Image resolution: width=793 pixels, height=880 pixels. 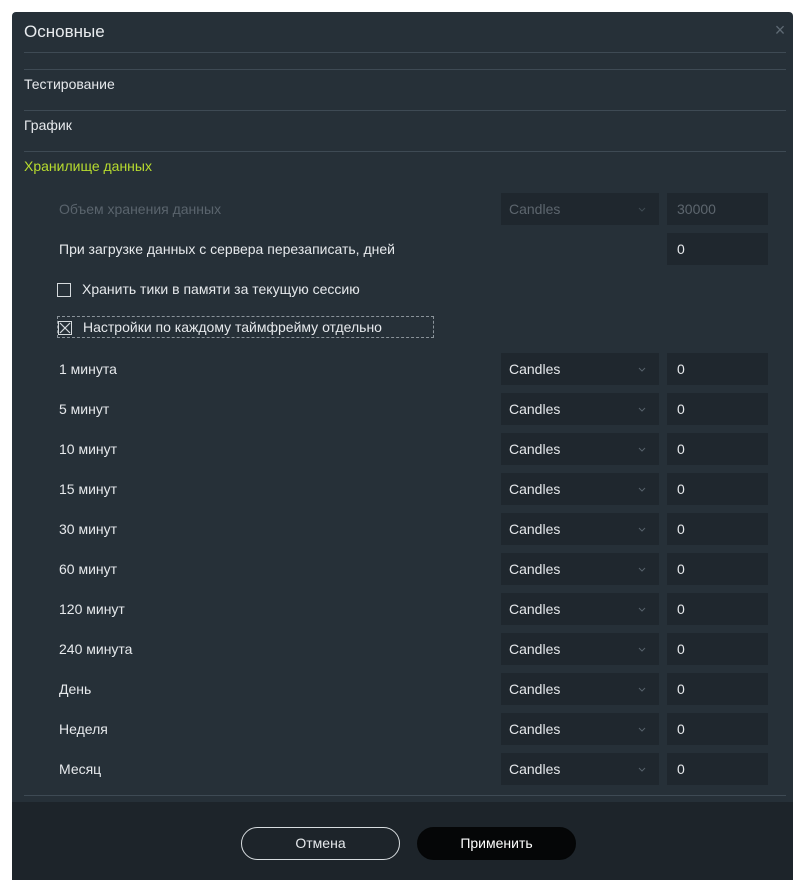 What do you see at coordinates (402, 32) in the screenshot?
I see `title-bar: Основные ×` at bounding box center [402, 32].